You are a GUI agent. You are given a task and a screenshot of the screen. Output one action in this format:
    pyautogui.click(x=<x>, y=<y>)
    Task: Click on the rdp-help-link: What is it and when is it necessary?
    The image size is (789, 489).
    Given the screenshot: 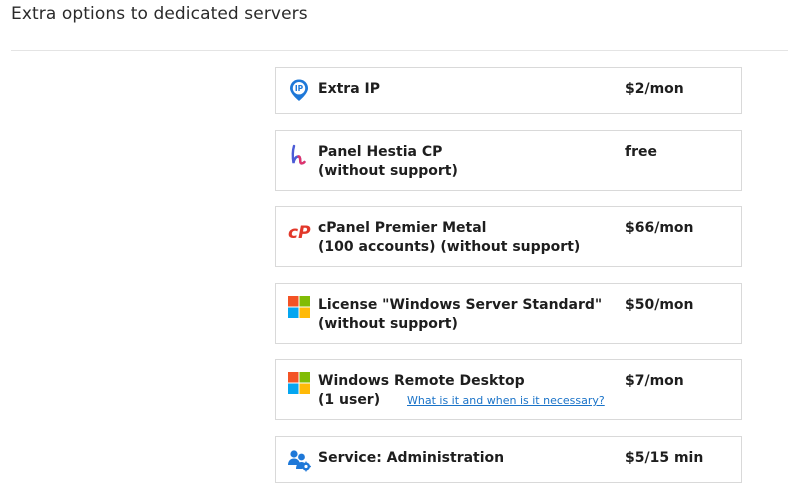 What is the action you would take?
    pyautogui.click(x=506, y=401)
    